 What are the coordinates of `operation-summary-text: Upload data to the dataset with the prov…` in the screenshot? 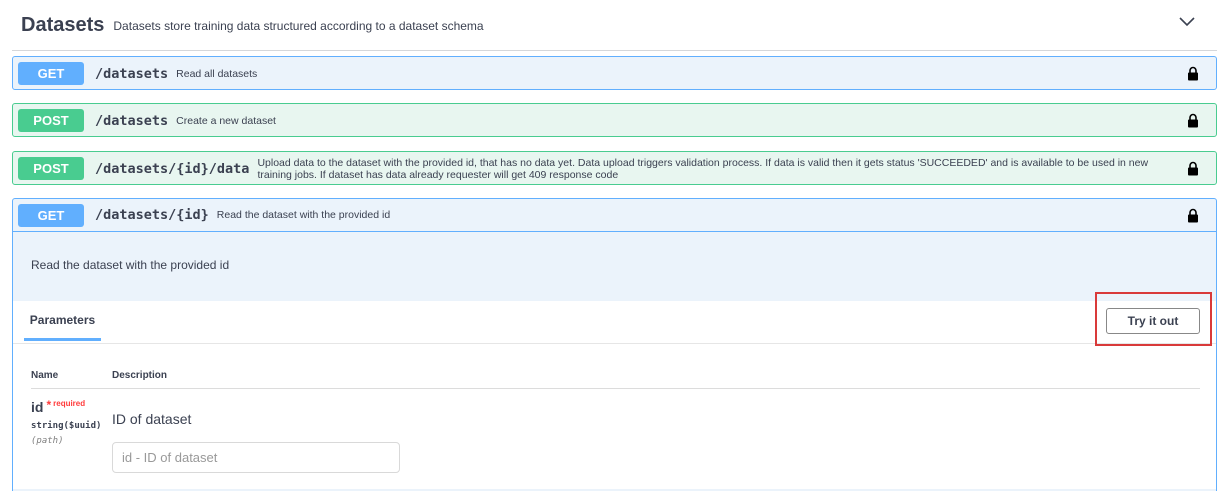 It's located at (703, 168).